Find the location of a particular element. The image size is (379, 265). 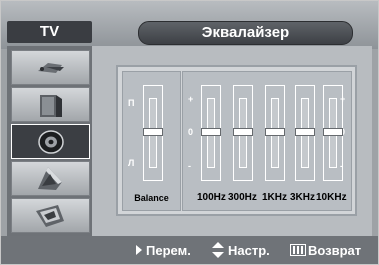

bottom-hint-bar: Перем. Настр. Возврат is located at coordinates (189, 250).